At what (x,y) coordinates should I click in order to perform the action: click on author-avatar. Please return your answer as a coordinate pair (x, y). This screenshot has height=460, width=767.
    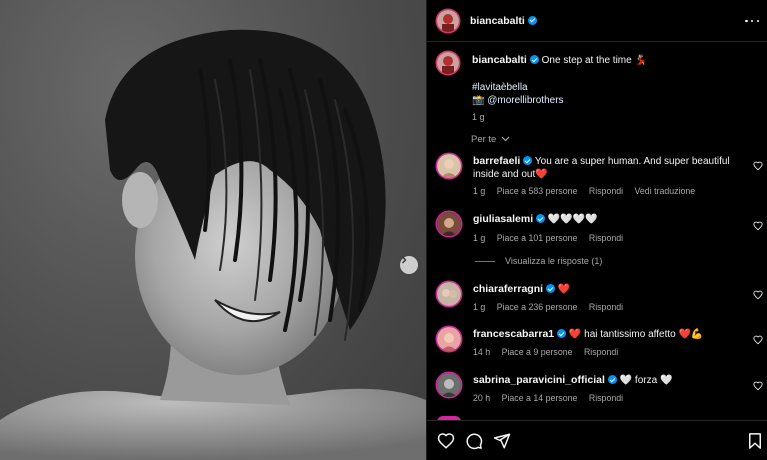
    Looking at the image, I should click on (448, 20).